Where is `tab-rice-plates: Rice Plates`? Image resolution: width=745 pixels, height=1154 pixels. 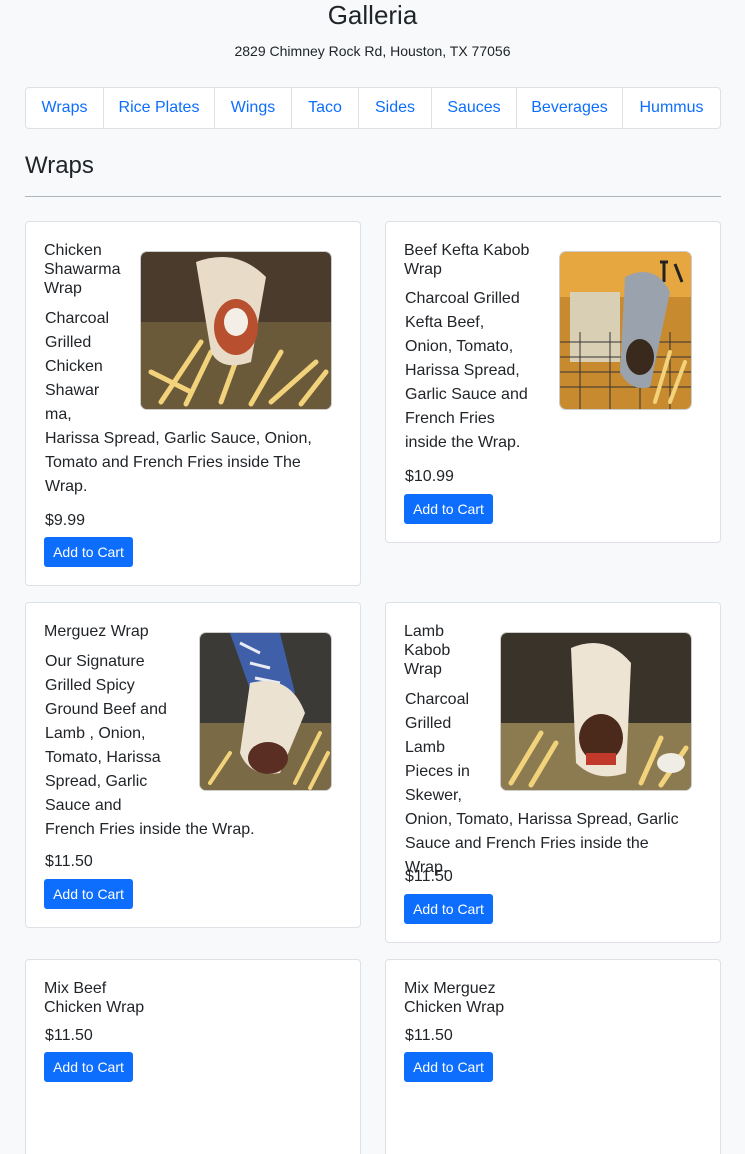
tab-rice-plates: Rice Plates is located at coordinates (159, 108).